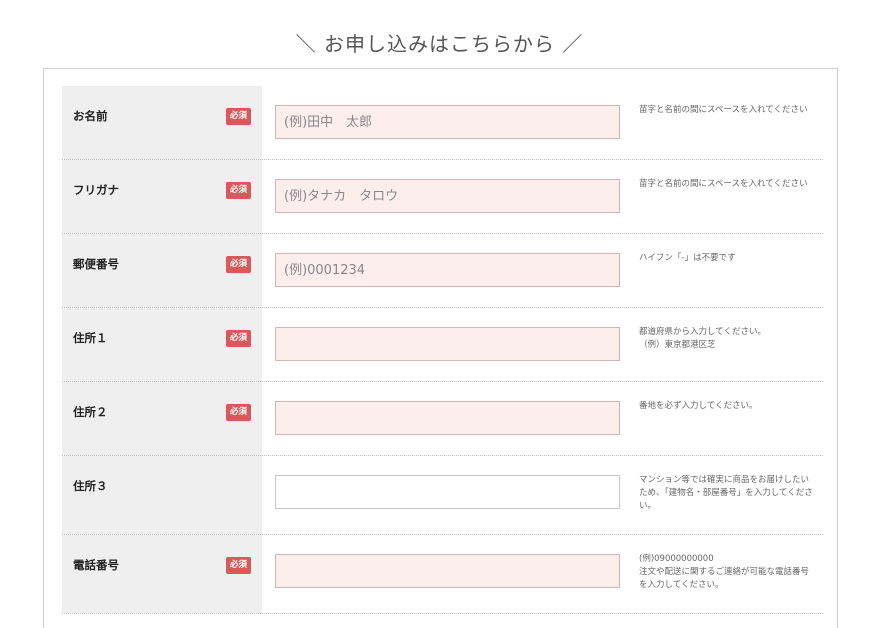  What do you see at coordinates (447, 418) in the screenshot?
I see `address-2-input` at bounding box center [447, 418].